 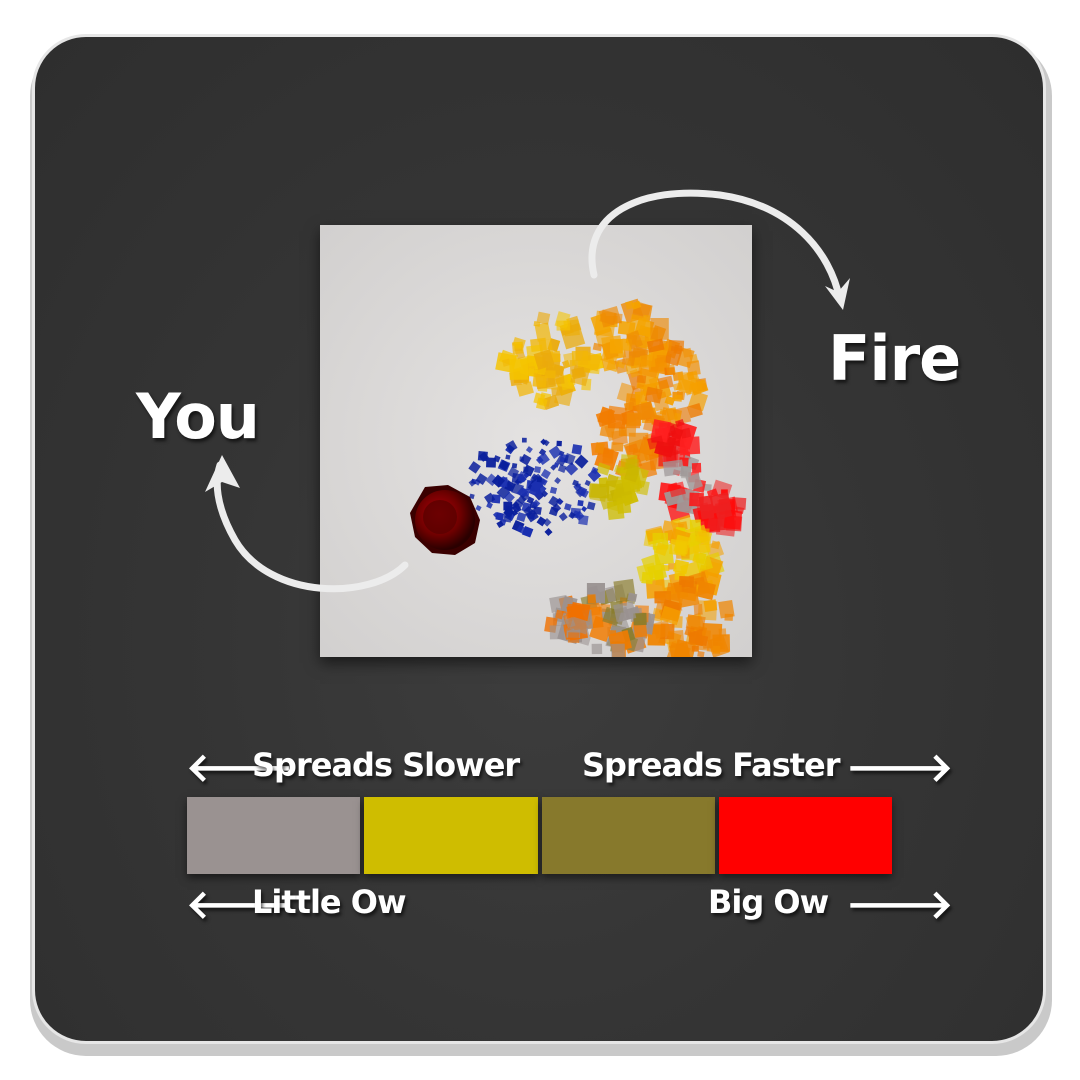 I want to click on swatch-olive, so click(x=628, y=835).